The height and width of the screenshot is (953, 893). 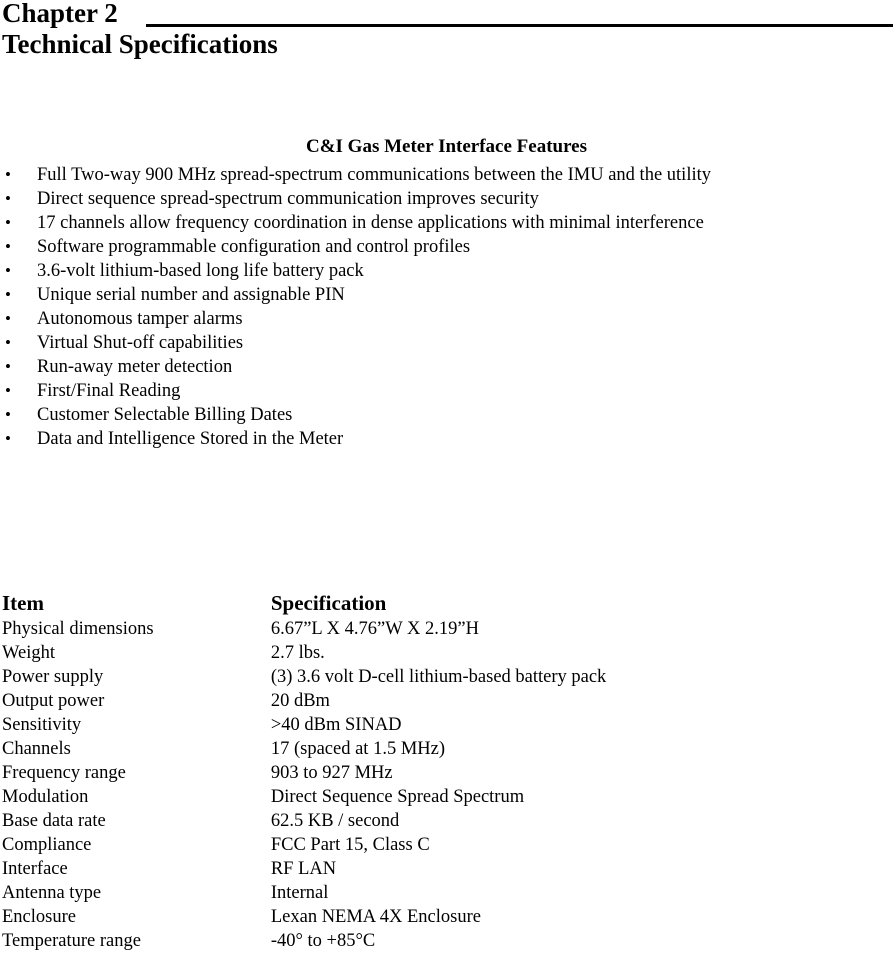 I want to click on spec-cell-specification: 62.5 KB / second, so click(x=335, y=821).